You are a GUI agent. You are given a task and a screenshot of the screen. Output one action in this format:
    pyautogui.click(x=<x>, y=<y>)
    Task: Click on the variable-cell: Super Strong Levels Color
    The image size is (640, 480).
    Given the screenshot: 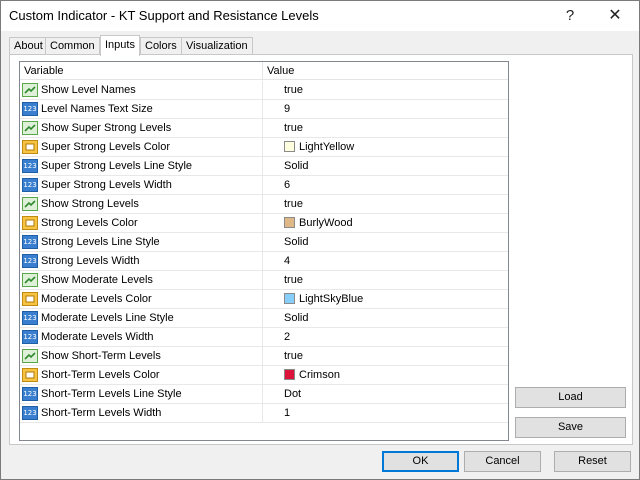 What is the action you would take?
    pyautogui.click(x=141, y=147)
    